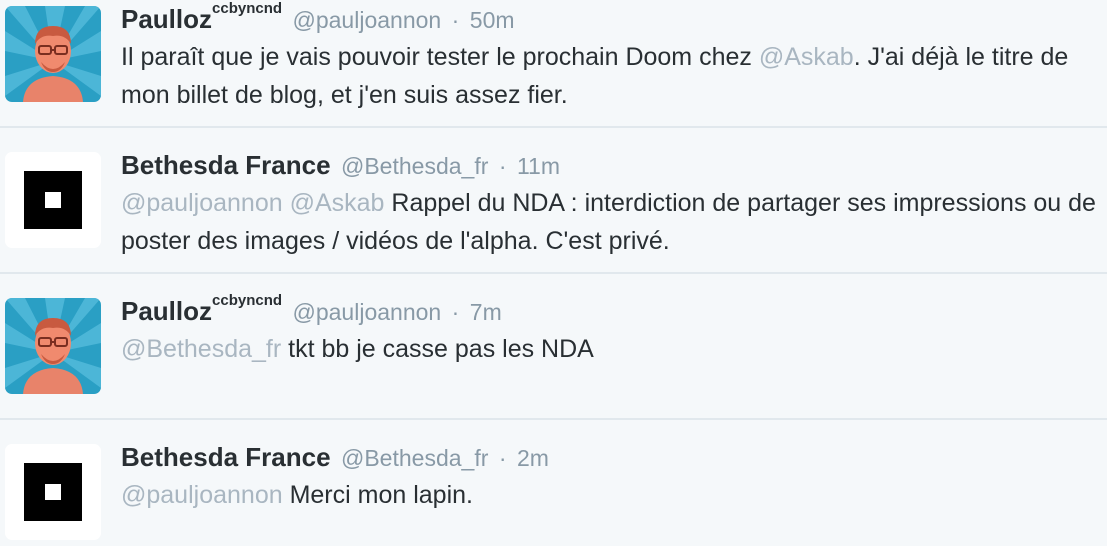  I want to click on tweet-header: Paullozccbyncnd @pauljoannon · 50m, so click(318, 18).